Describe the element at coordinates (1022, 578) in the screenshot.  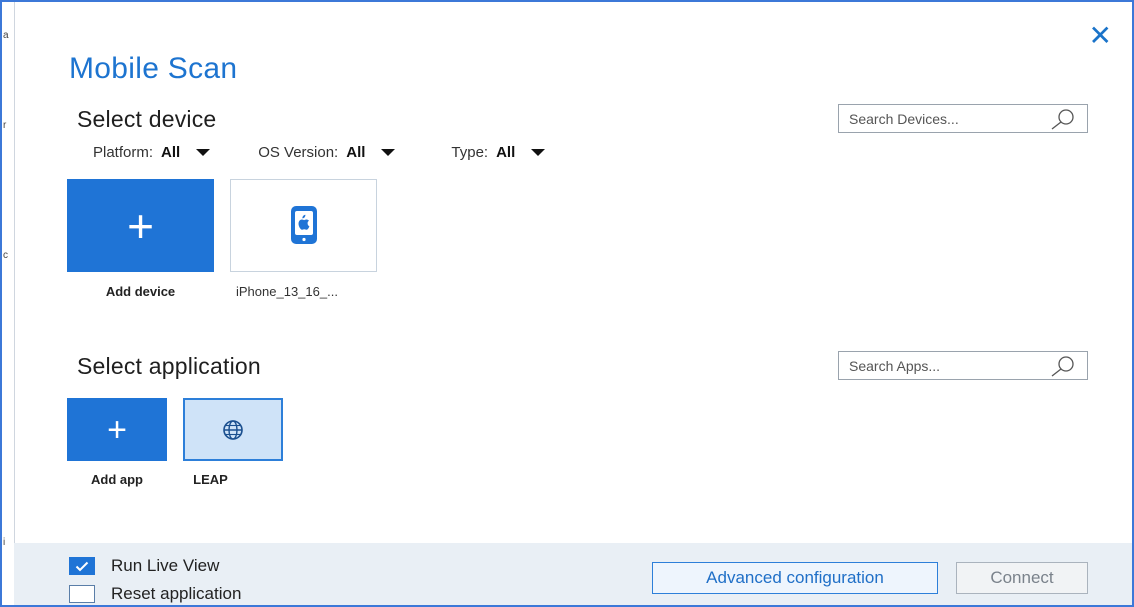
I see `connect-button: Connect` at that location.